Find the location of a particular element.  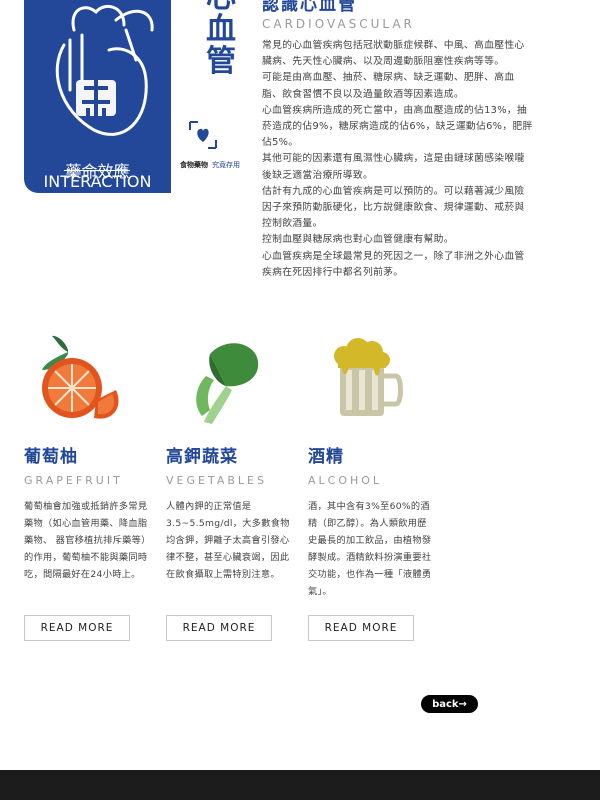

side-title: 心血管 is located at coordinates (221, 39).